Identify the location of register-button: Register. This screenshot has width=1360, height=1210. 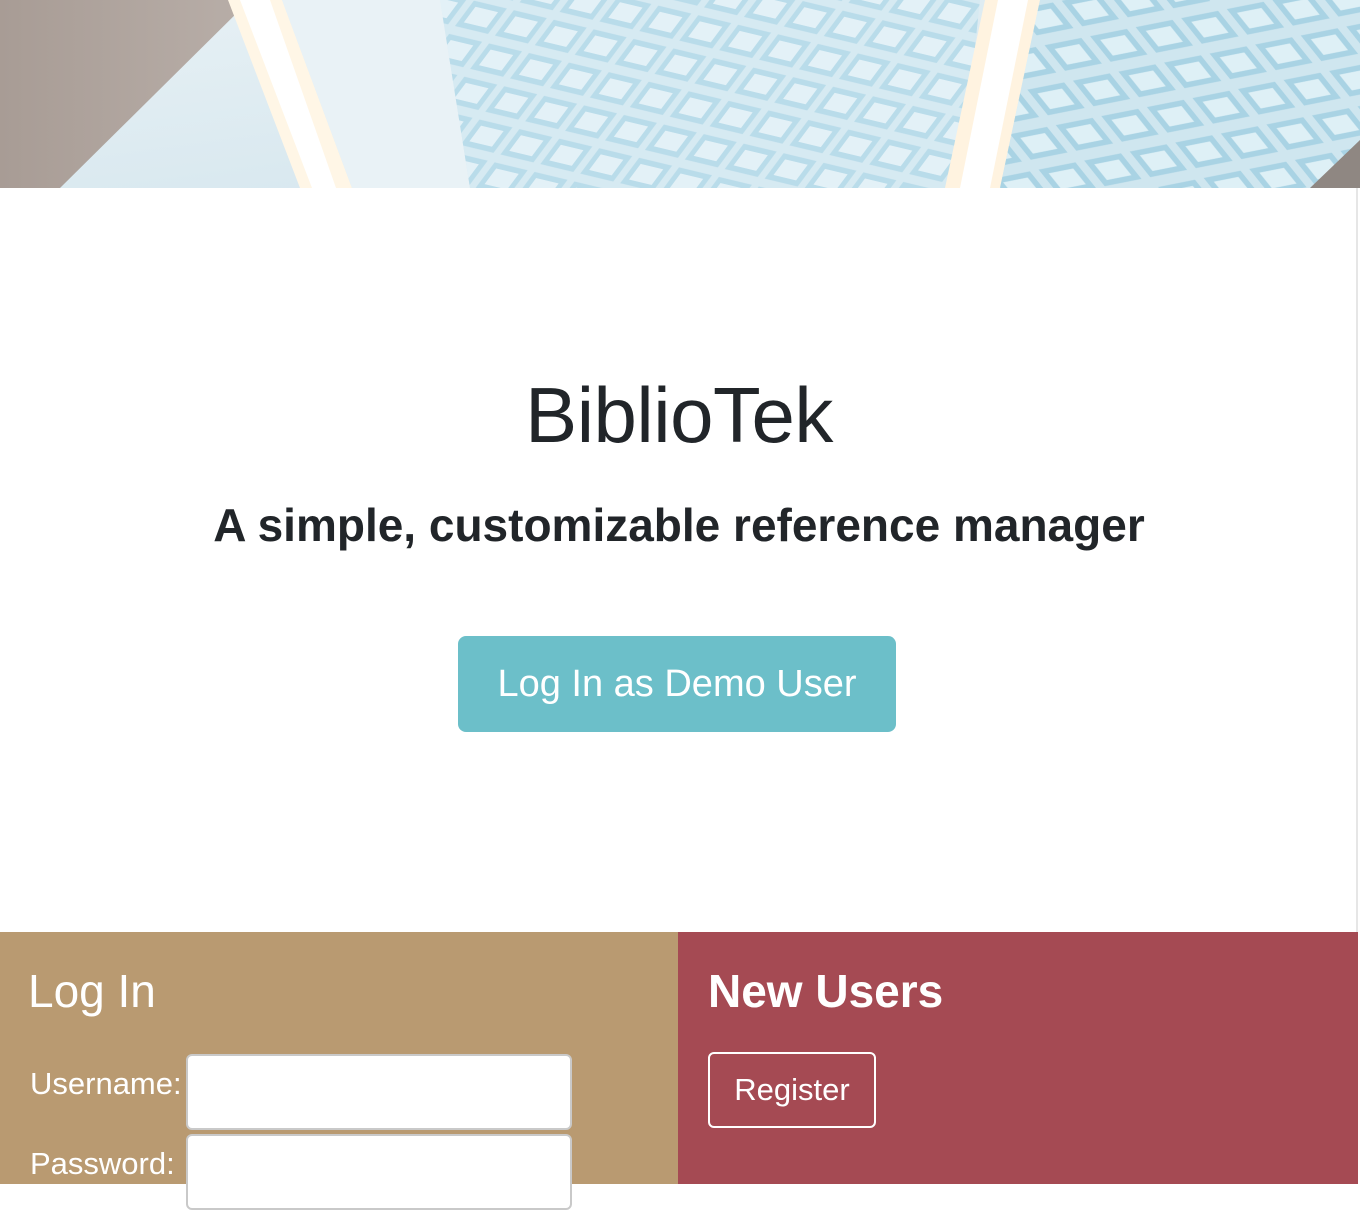
(792, 1090).